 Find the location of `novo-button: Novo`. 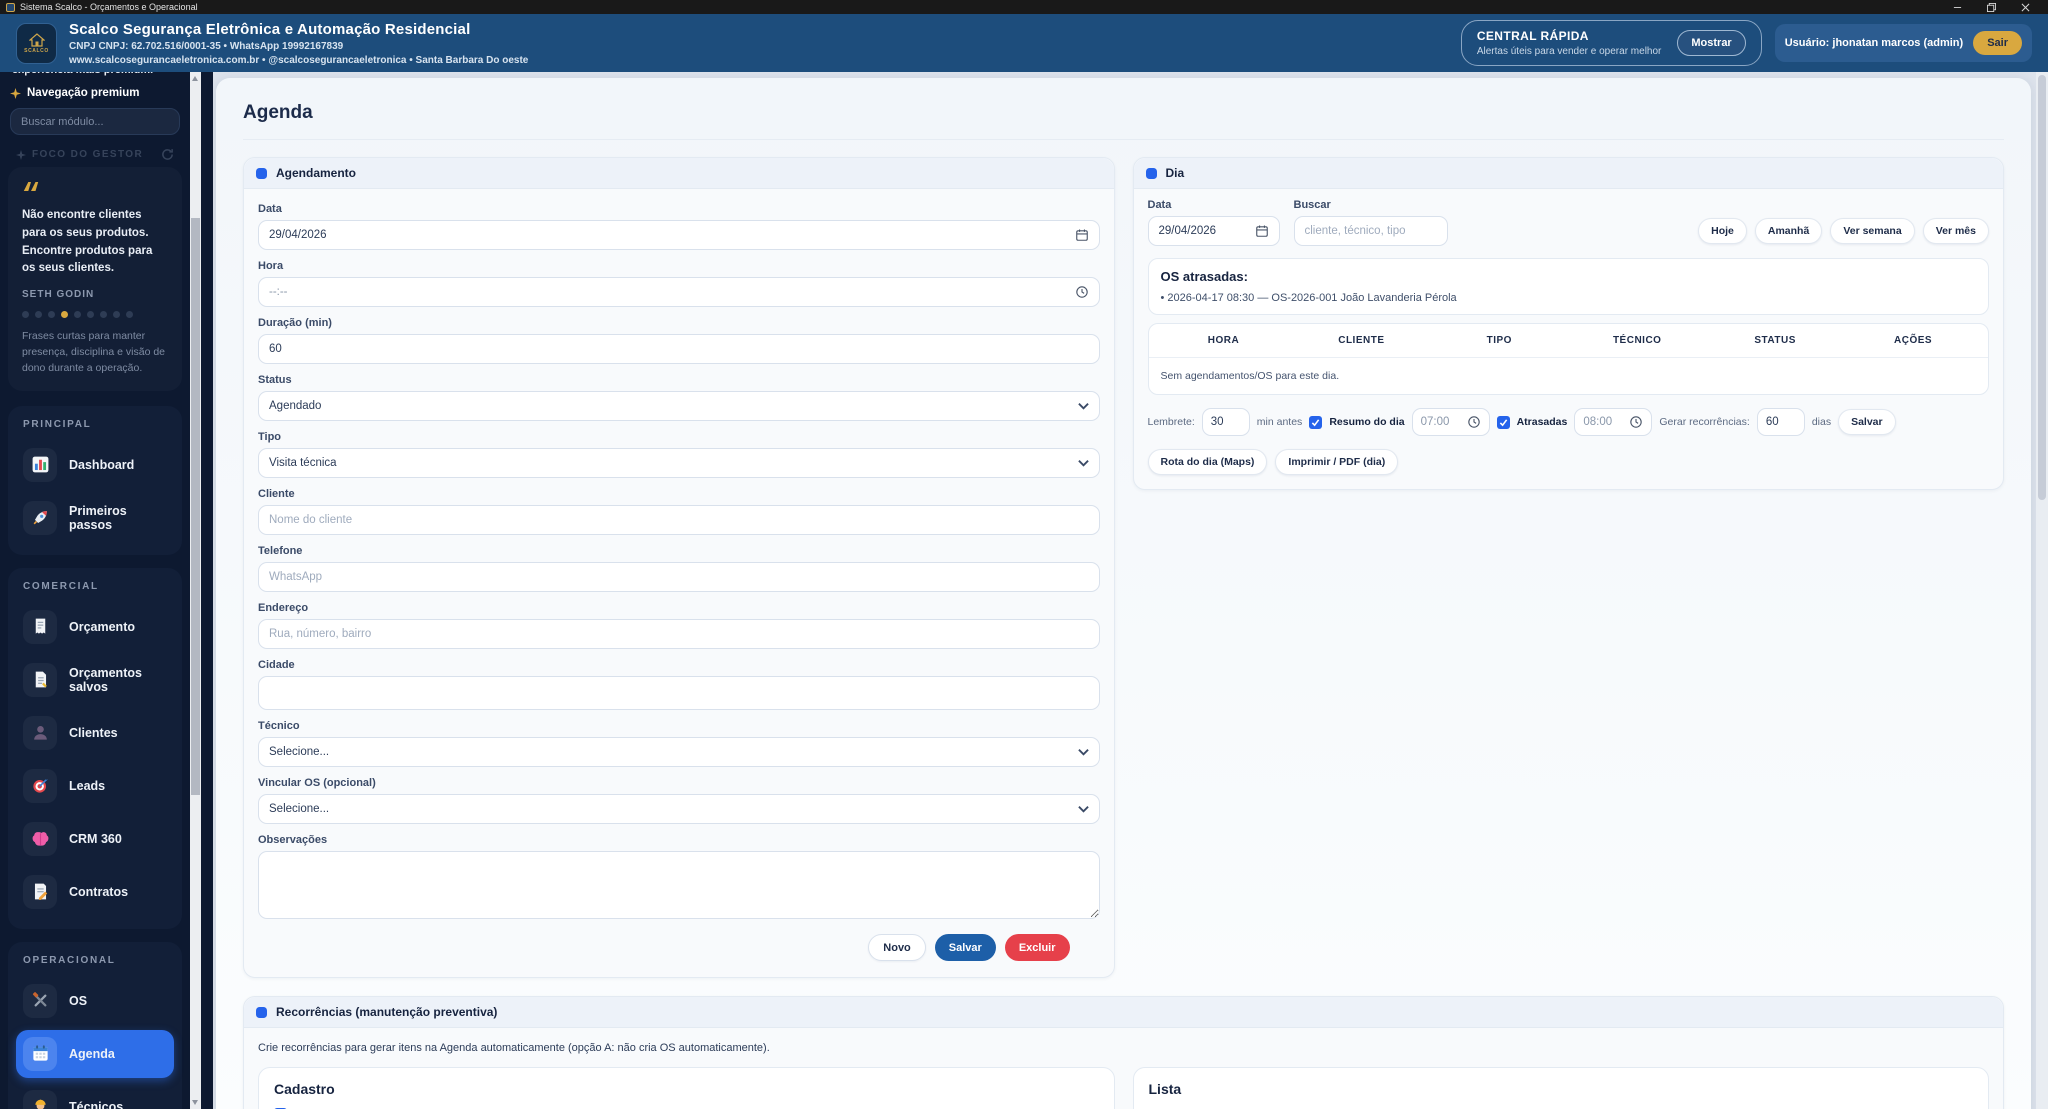

novo-button: Novo is located at coordinates (897, 947).